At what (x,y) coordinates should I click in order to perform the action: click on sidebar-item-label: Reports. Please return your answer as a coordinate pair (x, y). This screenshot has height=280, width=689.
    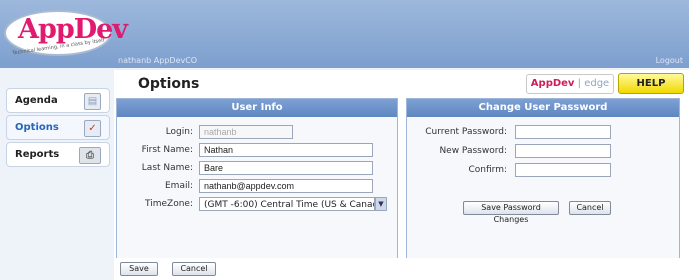
    Looking at the image, I should click on (37, 154).